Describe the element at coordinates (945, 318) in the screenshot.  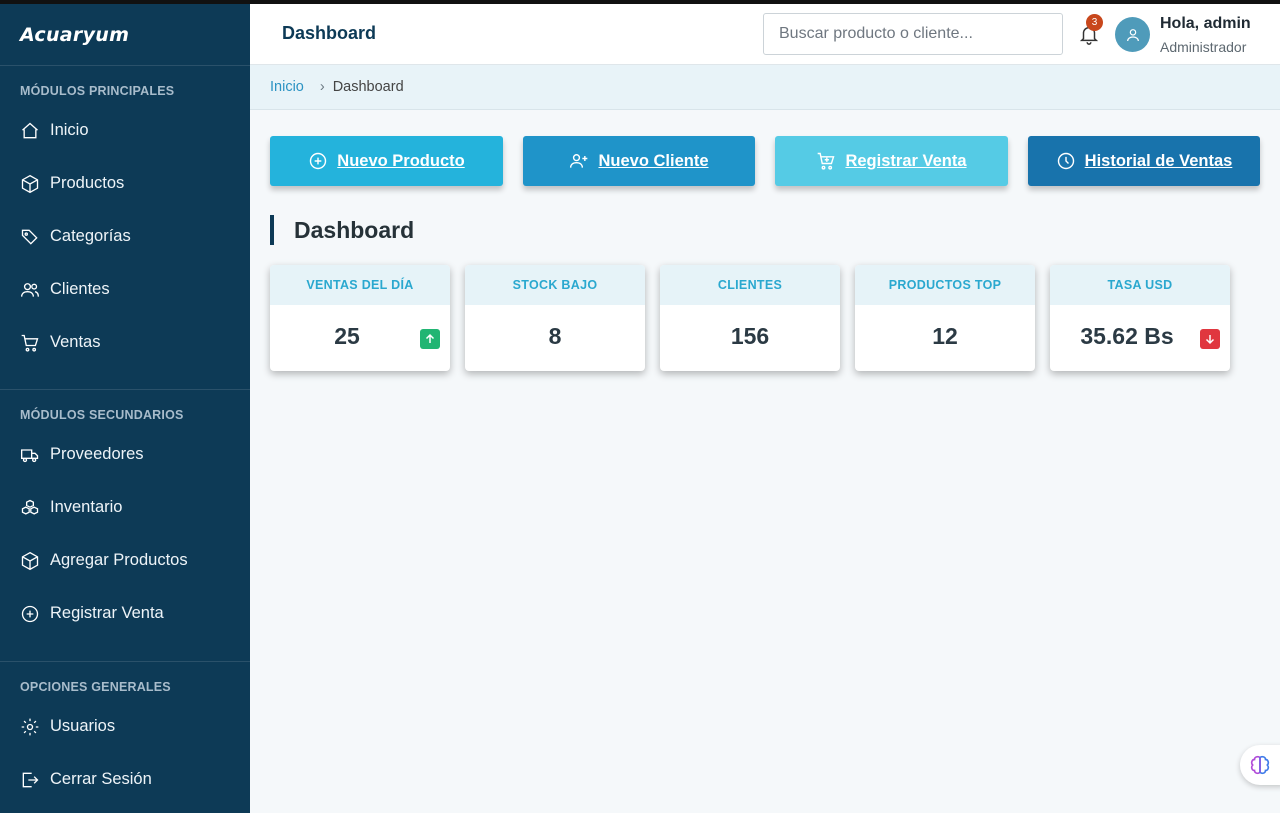
I see `stat-card-productos-top: PRODUCTOS TOP 12` at that location.